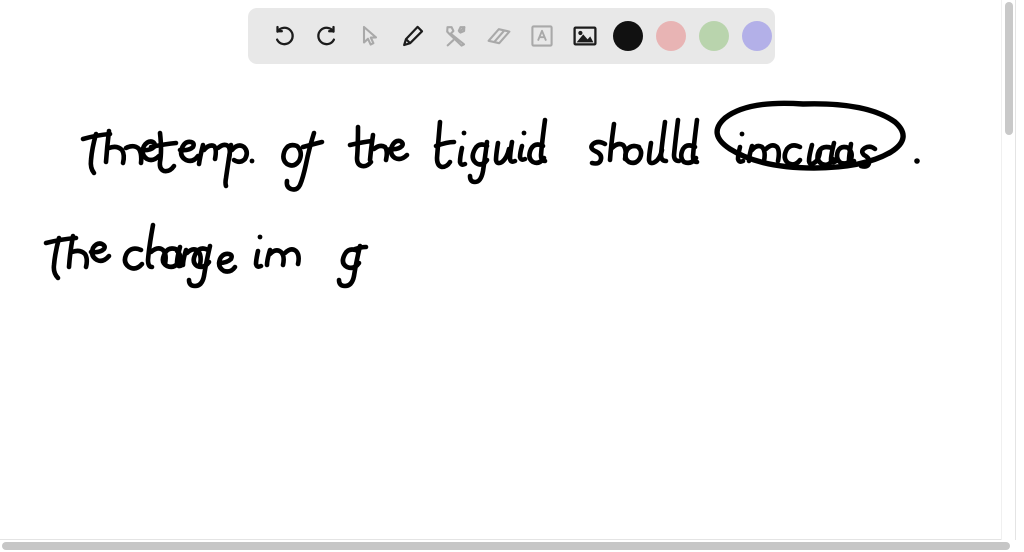 The height and width of the screenshot is (552, 1024). Describe the element at coordinates (370, 36) in the screenshot. I see `cursor-icon` at that location.